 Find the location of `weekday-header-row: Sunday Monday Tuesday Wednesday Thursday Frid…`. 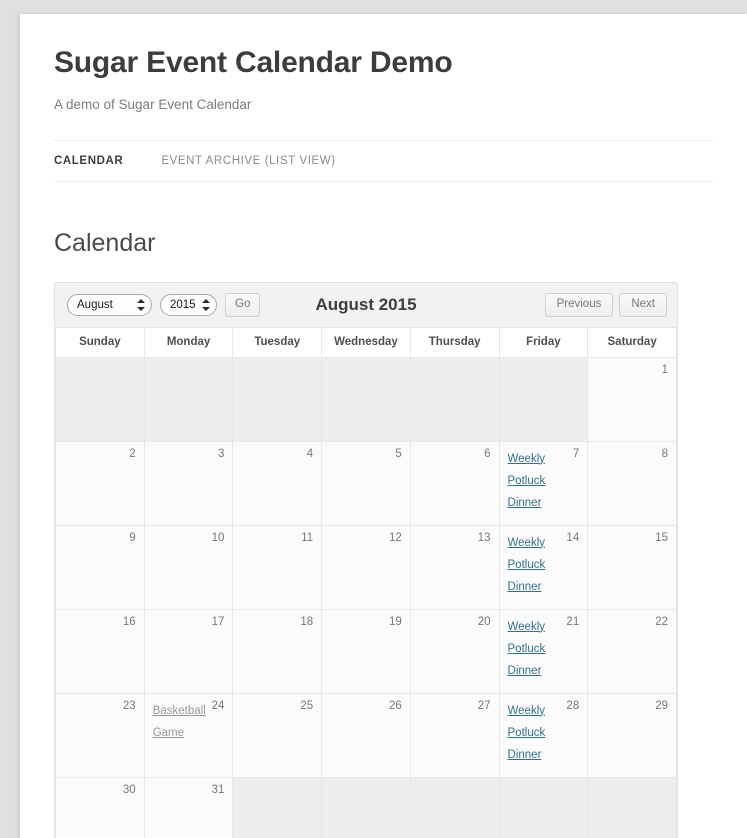

weekday-header-row: Sunday Monday Tuesday Wednesday Thursday Frid… is located at coordinates (366, 343).